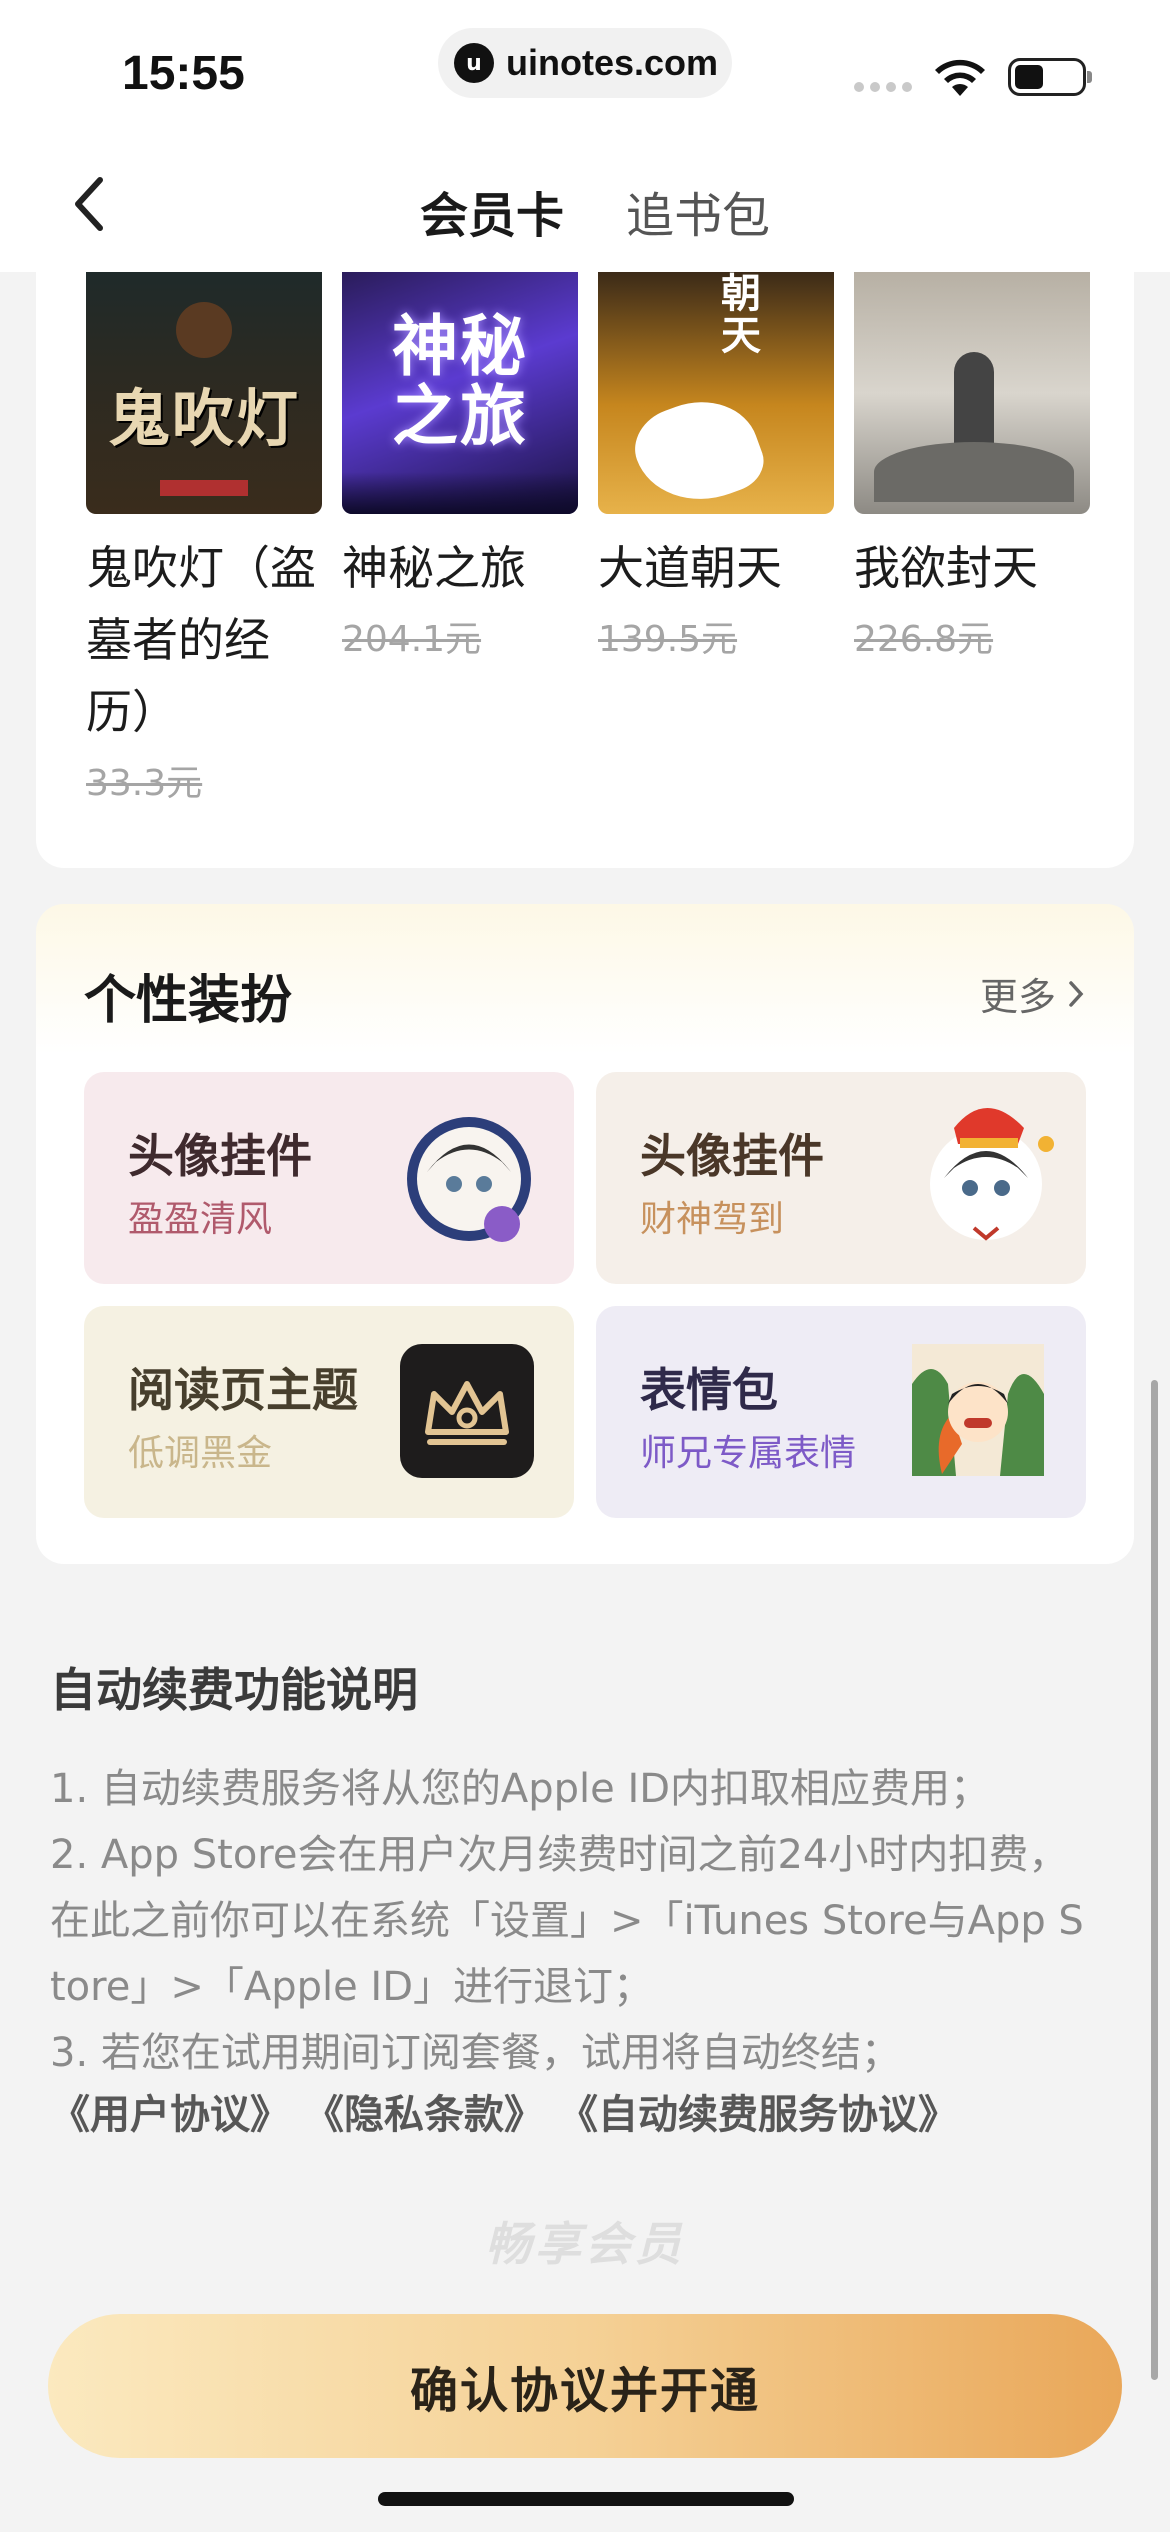  I want to click on status-bar: 15:55 u uinotes.com, so click(585, 70).